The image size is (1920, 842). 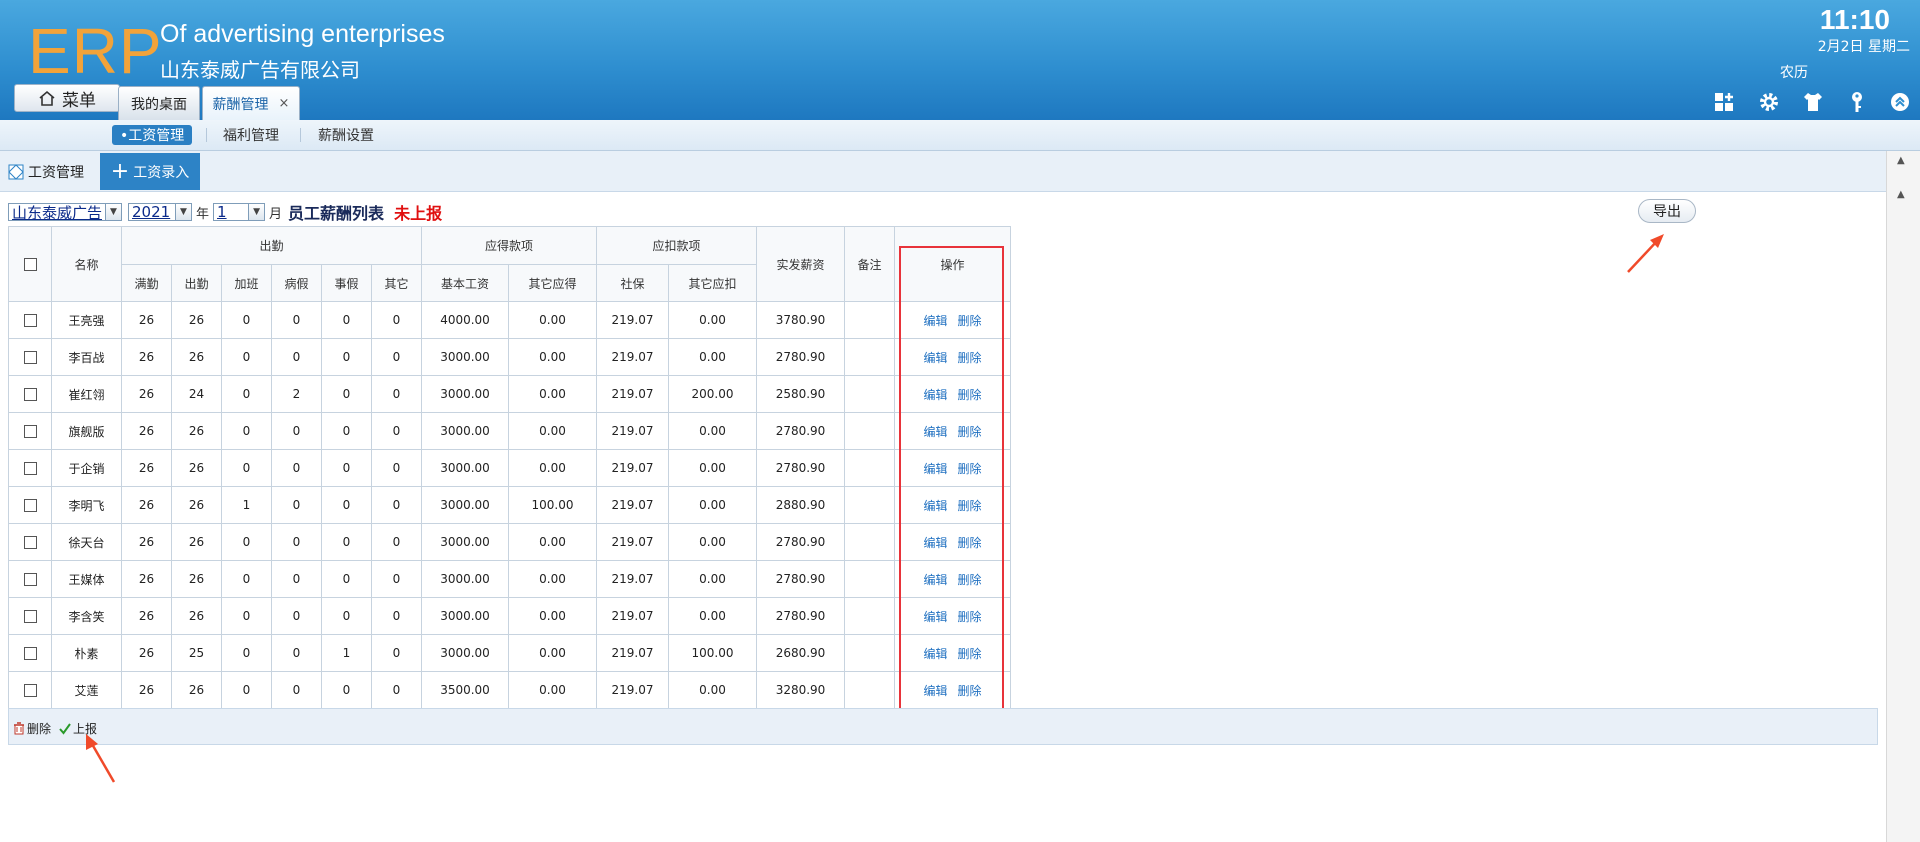 I want to click on tab-salary-management: 薪酬管理 ×, so click(x=251, y=103).